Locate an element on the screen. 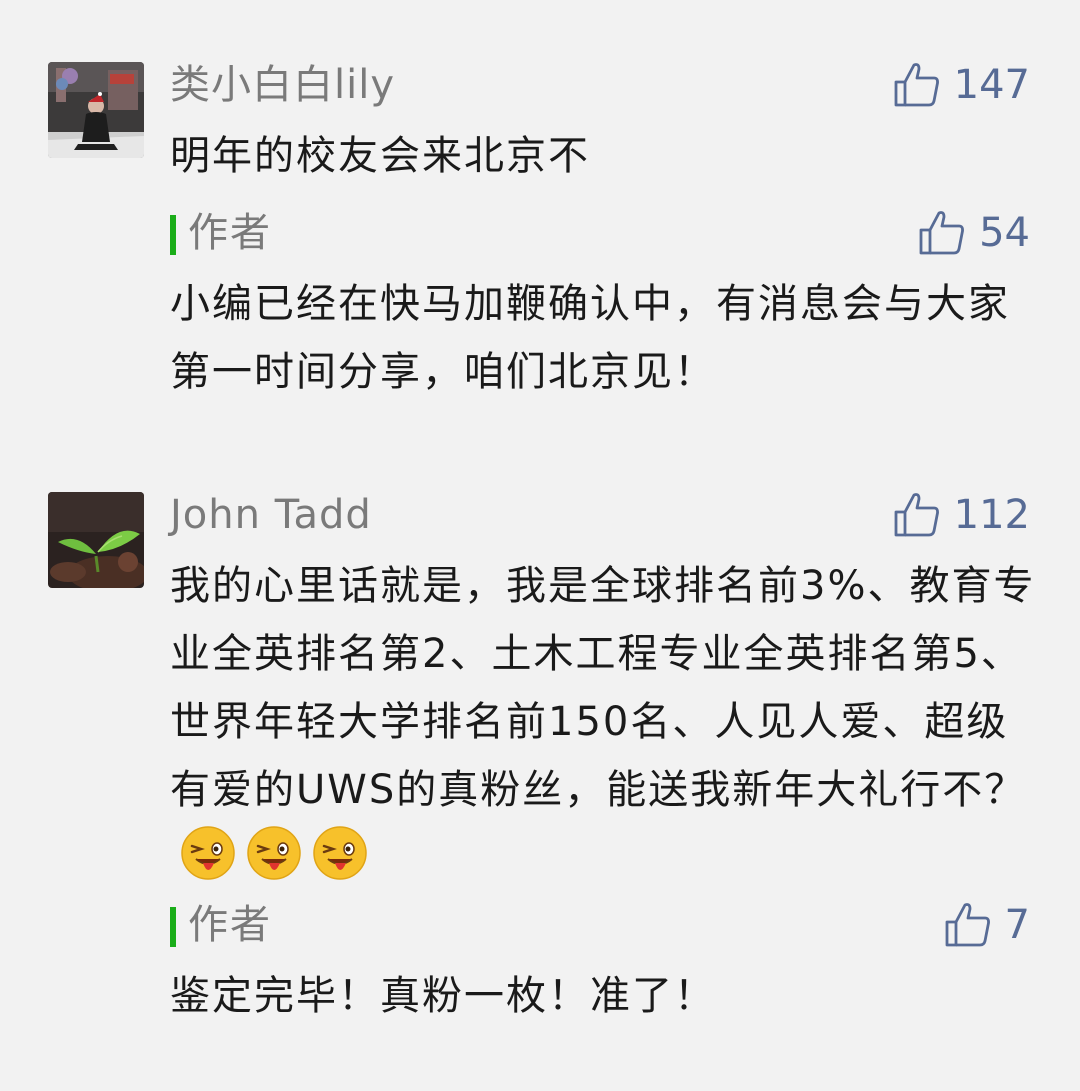 Image resolution: width=1080 pixels, height=1091 pixels. reply-text: 小编已经在快马加鞭确认中，有消息会与大家第一时间分享，咱们北京见！ is located at coordinates (590, 338).